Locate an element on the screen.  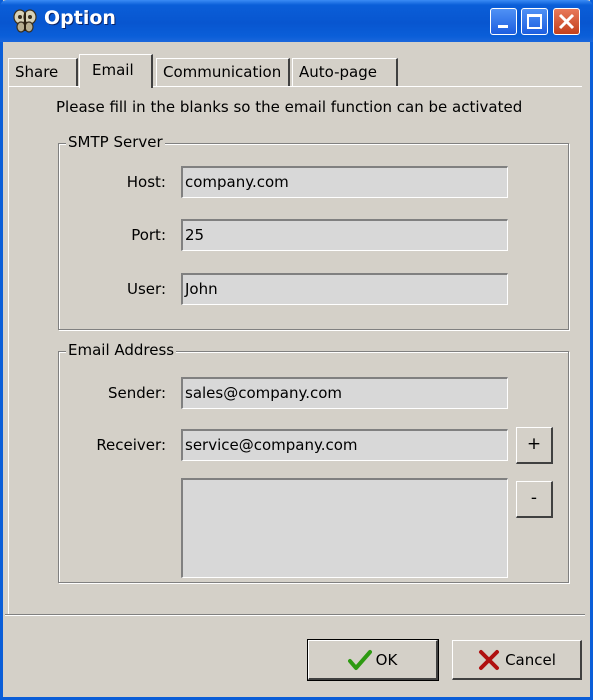
host-input: company.com is located at coordinates (344, 182).